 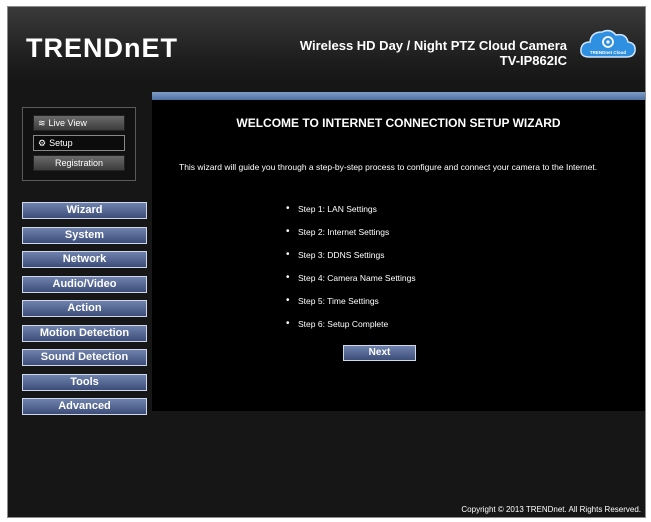 What do you see at coordinates (84, 210) in the screenshot?
I see `menu-wizard: Wizard` at bounding box center [84, 210].